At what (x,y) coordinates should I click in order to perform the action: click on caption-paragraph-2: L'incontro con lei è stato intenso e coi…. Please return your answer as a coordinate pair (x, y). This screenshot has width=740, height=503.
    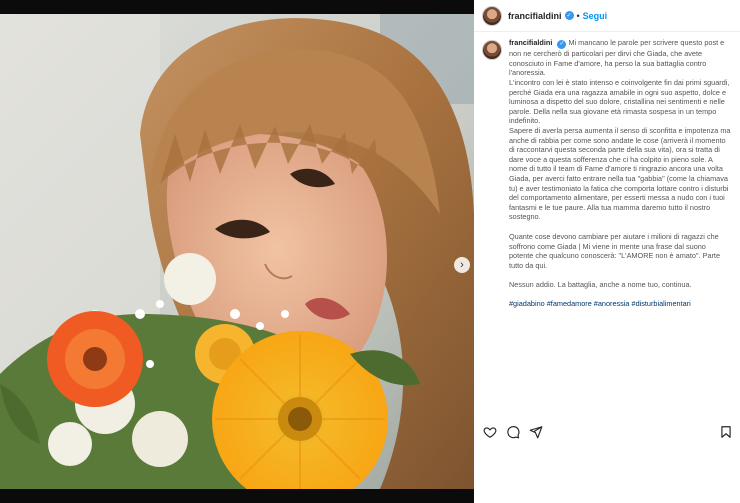
    Looking at the image, I should click on (619, 102).